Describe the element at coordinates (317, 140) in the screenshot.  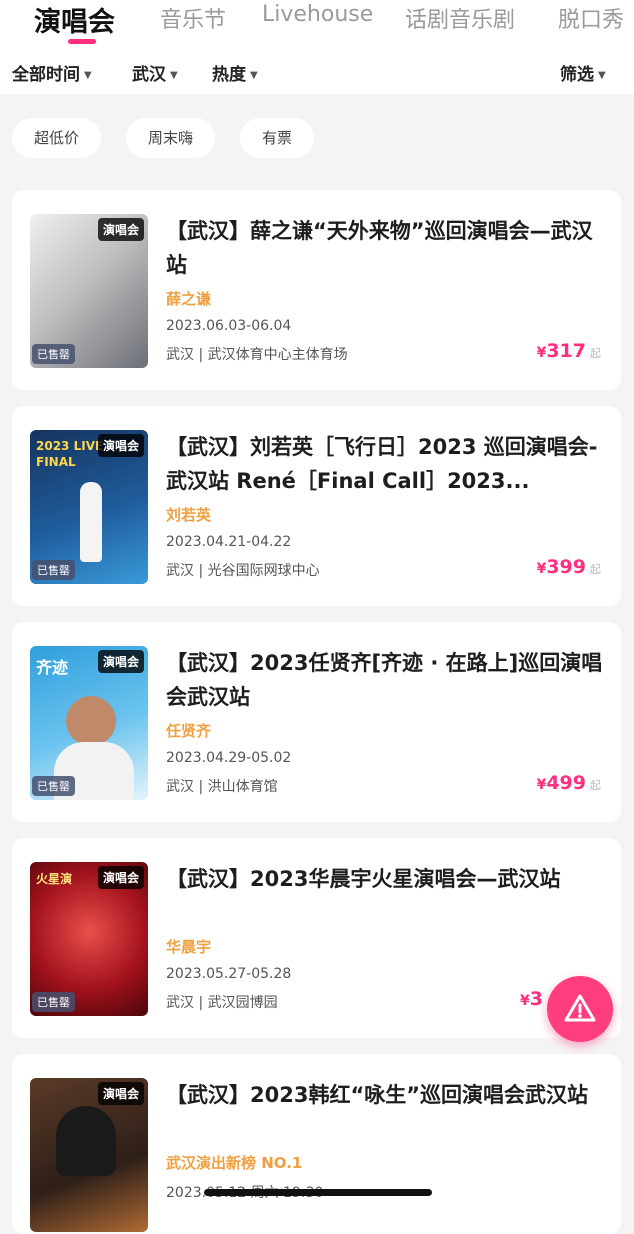
I see `quick-filter-chips: 超低价 周末嗨 有票` at that location.